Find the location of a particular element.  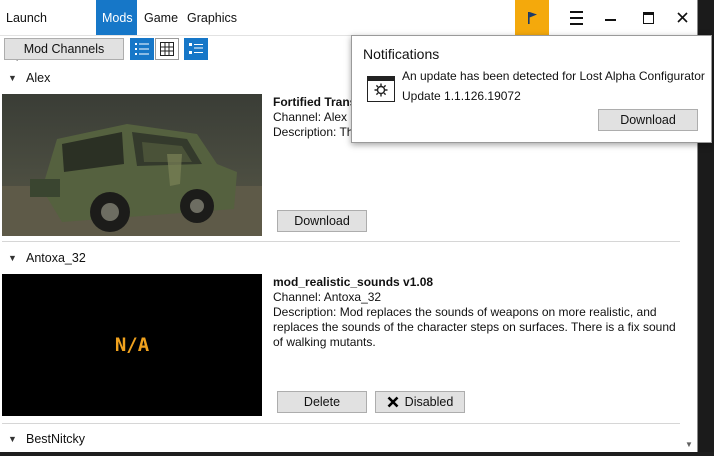

menu-bar: Launch Options Mods Game Graphics is located at coordinates (349, 30).